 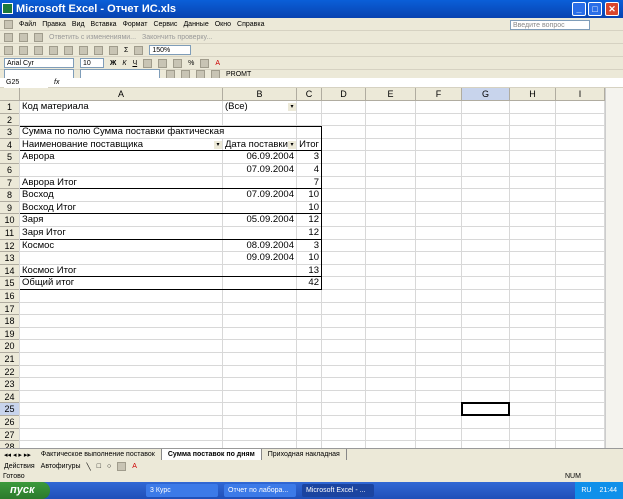 What do you see at coordinates (10, 397) in the screenshot?
I see `row-header: 24` at bounding box center [10, 397].